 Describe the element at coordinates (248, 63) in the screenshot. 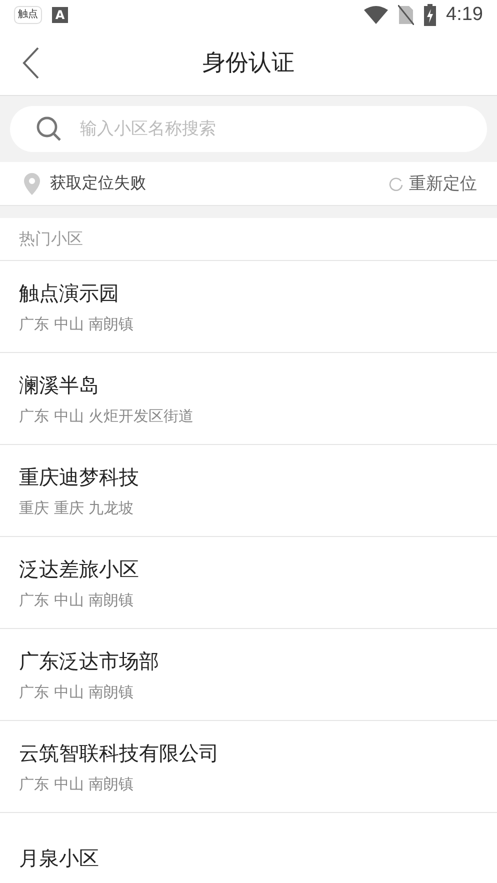

I see `page-title: 身份认证` at that location.